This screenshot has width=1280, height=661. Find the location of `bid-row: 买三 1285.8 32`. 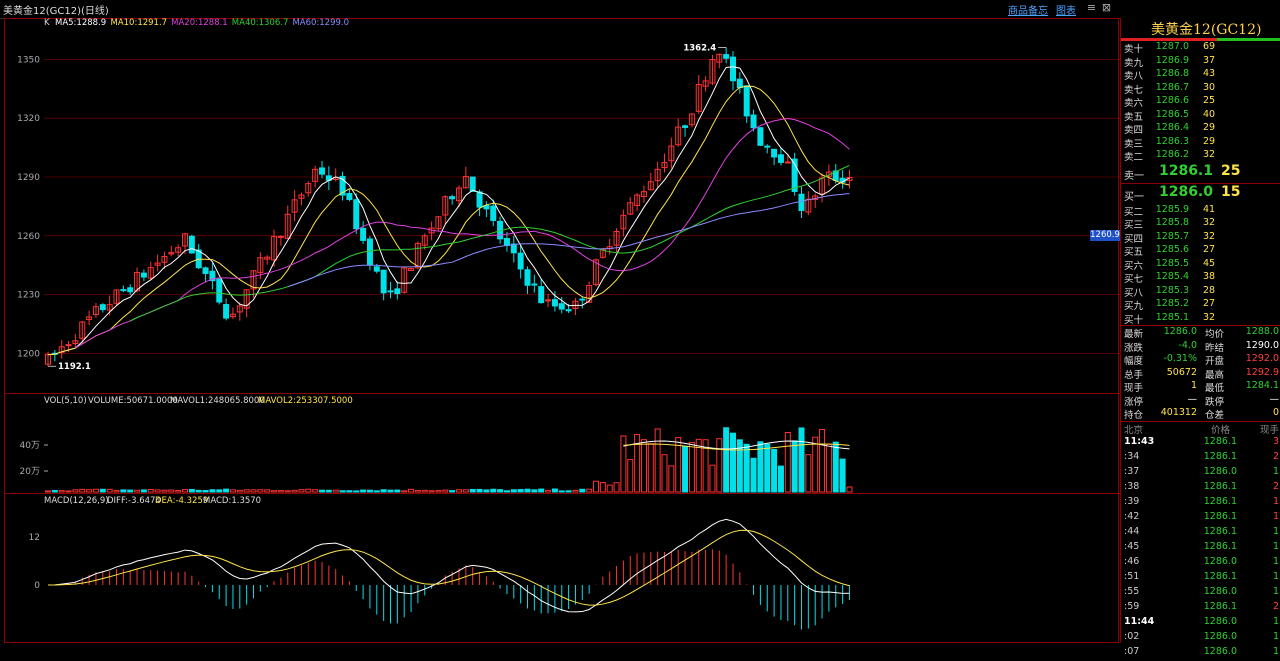

bid-row: 买三 1285.8 32 is located at coordinates (1200, 224).